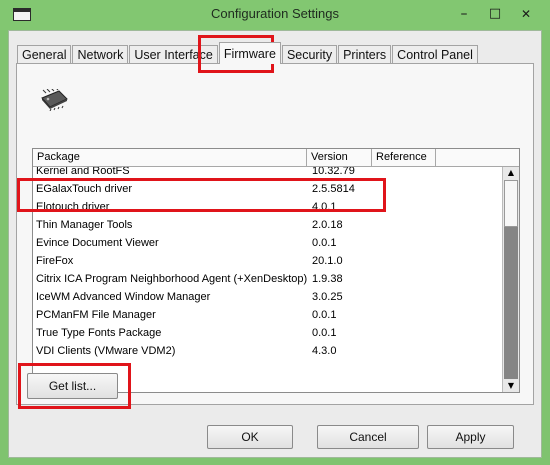 This screenshot has height=465, width=550. Describe the element at coordinates (268, 243) in the screenshot. I see `list-item: Evince Document Viewer 0.0.1` at that location.